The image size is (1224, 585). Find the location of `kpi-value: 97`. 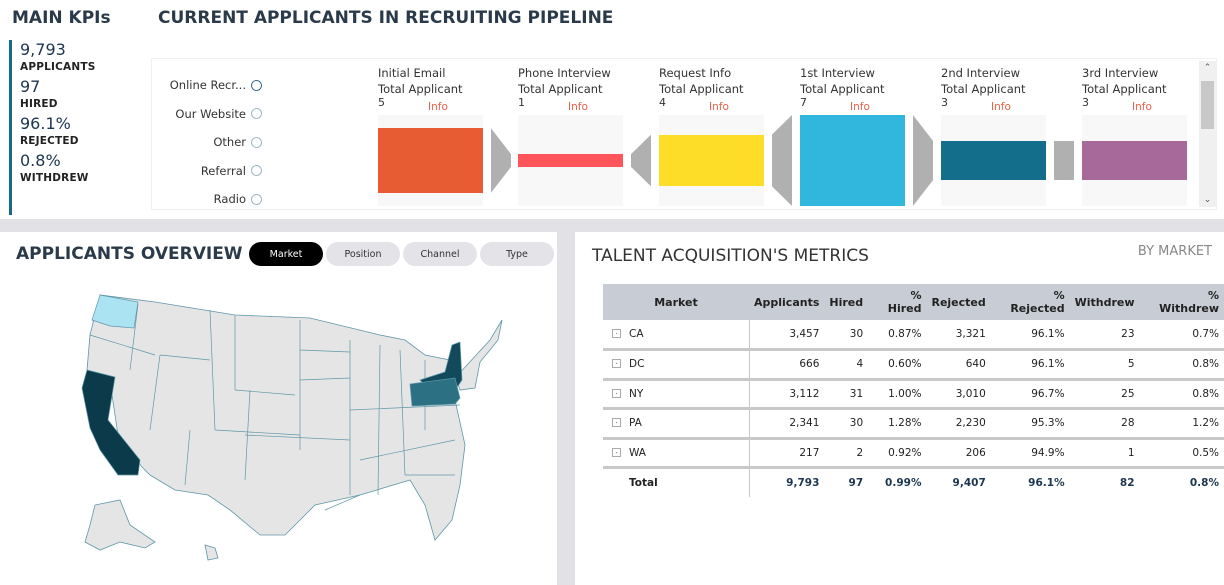

kpi-value: 97 is located at coordinates (30, 86).